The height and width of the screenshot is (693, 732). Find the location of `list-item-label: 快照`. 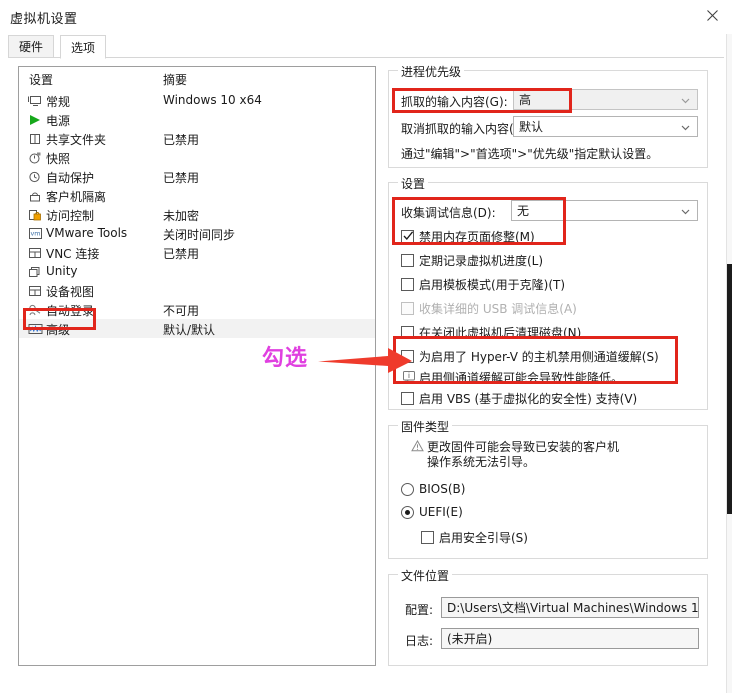

list-item-label: 快照 is located at coordinates (58, 159).